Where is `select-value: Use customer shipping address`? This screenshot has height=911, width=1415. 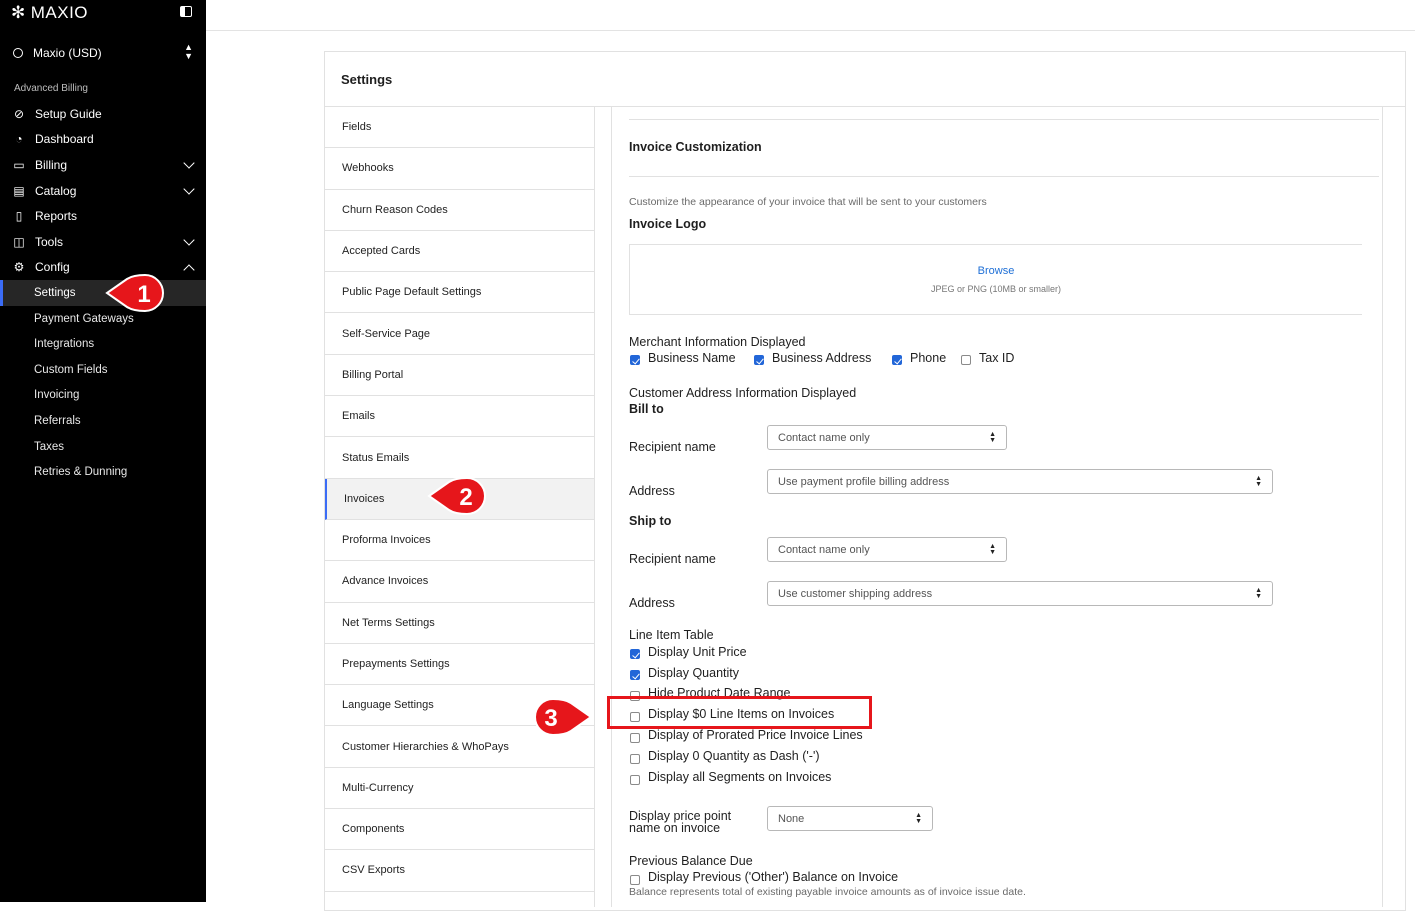
select-value: Use customer shipping address is located at coordinates (855, 593).